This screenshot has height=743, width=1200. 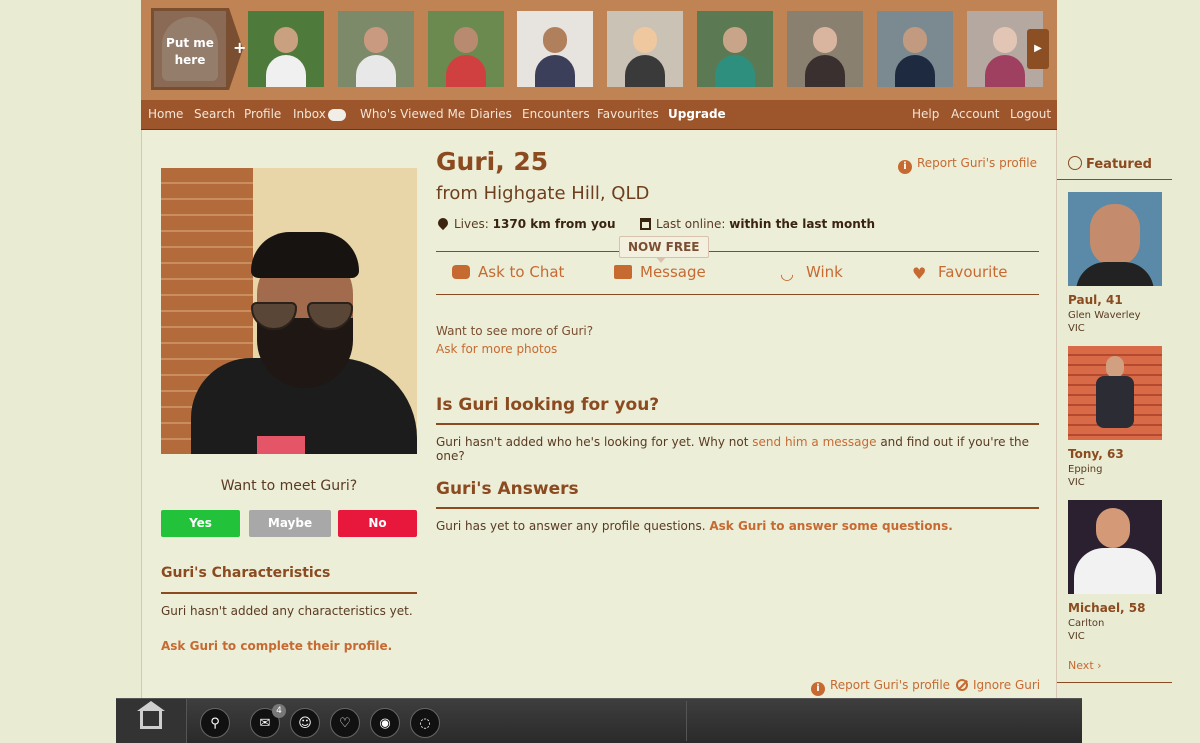 I want to click on featured-suburb: Carlton, so click(x=1086, y=623).